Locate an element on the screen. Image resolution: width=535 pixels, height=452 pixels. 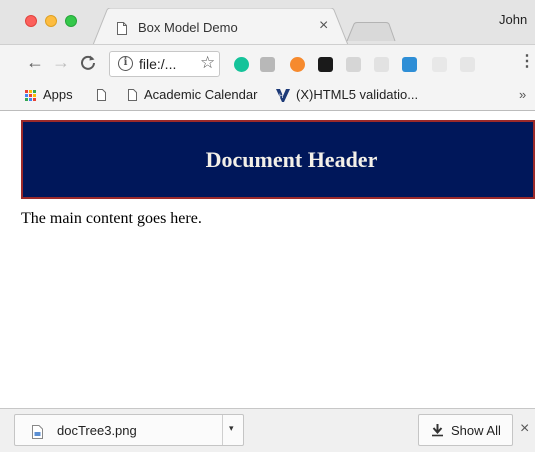
menu-icon: ⋮ is located at coordinates (527, 62).